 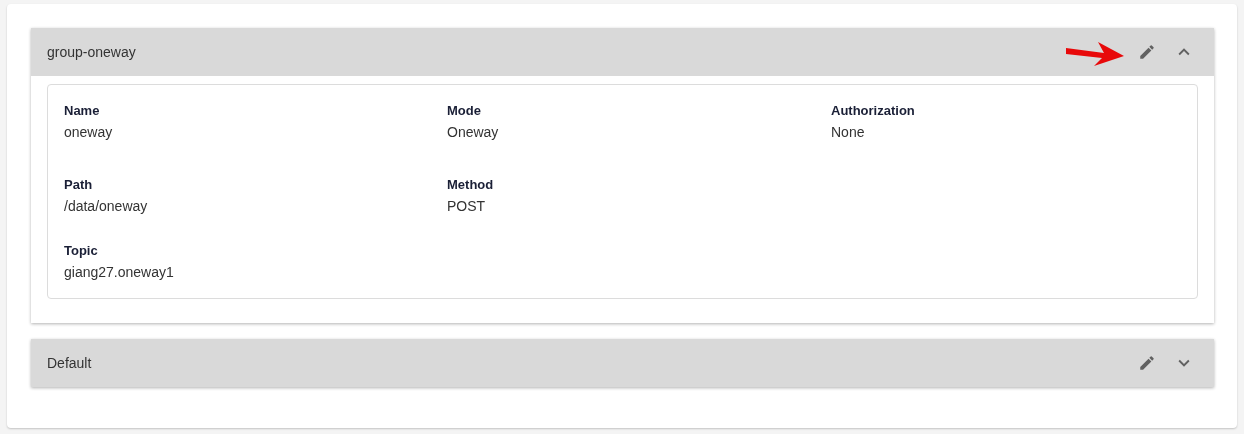 What do you see at coordinates (106, 206) in the screenshot?
I see `field-value: /data/oneway` at bounding box center [106, 206].